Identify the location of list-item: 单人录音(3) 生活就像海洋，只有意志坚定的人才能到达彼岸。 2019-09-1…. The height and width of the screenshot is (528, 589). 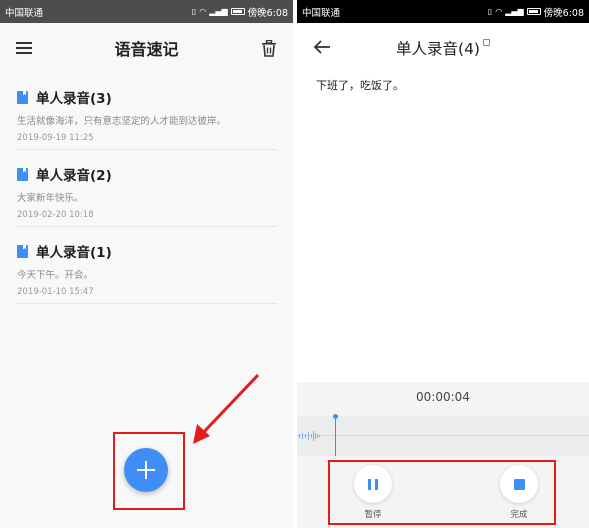
(147, 111).